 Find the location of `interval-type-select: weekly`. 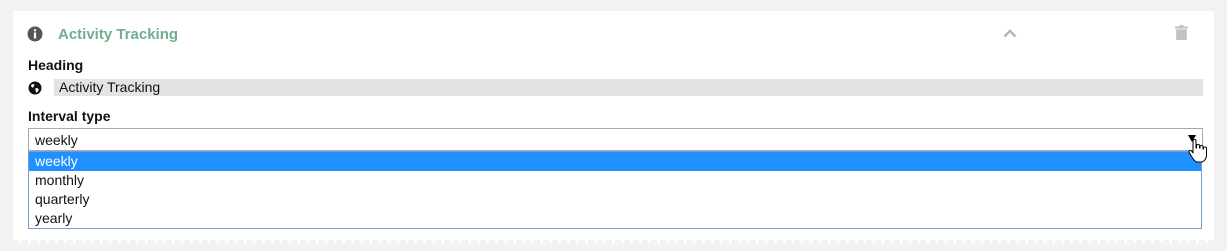

interval-type-select: weekly is located at coordinates (615, 139).